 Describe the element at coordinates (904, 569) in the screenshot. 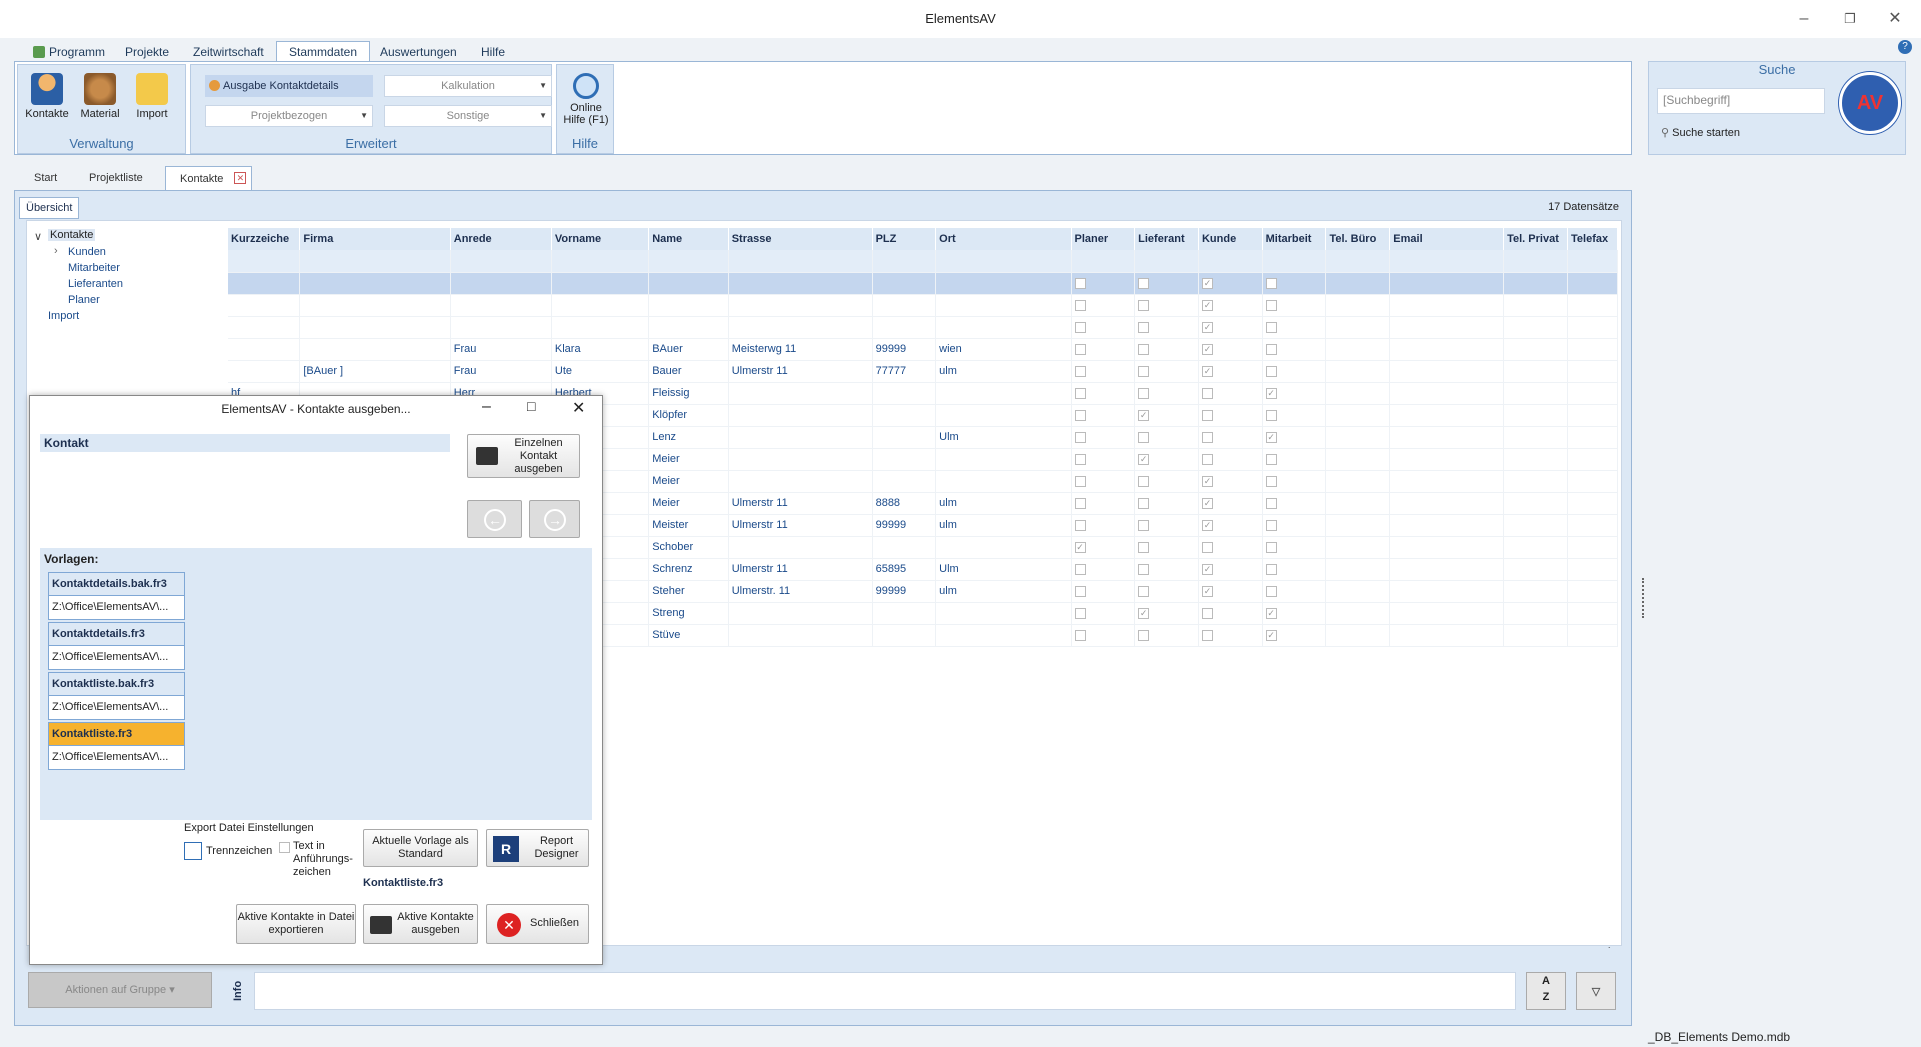

I see `table-cell: 65895` at that location.